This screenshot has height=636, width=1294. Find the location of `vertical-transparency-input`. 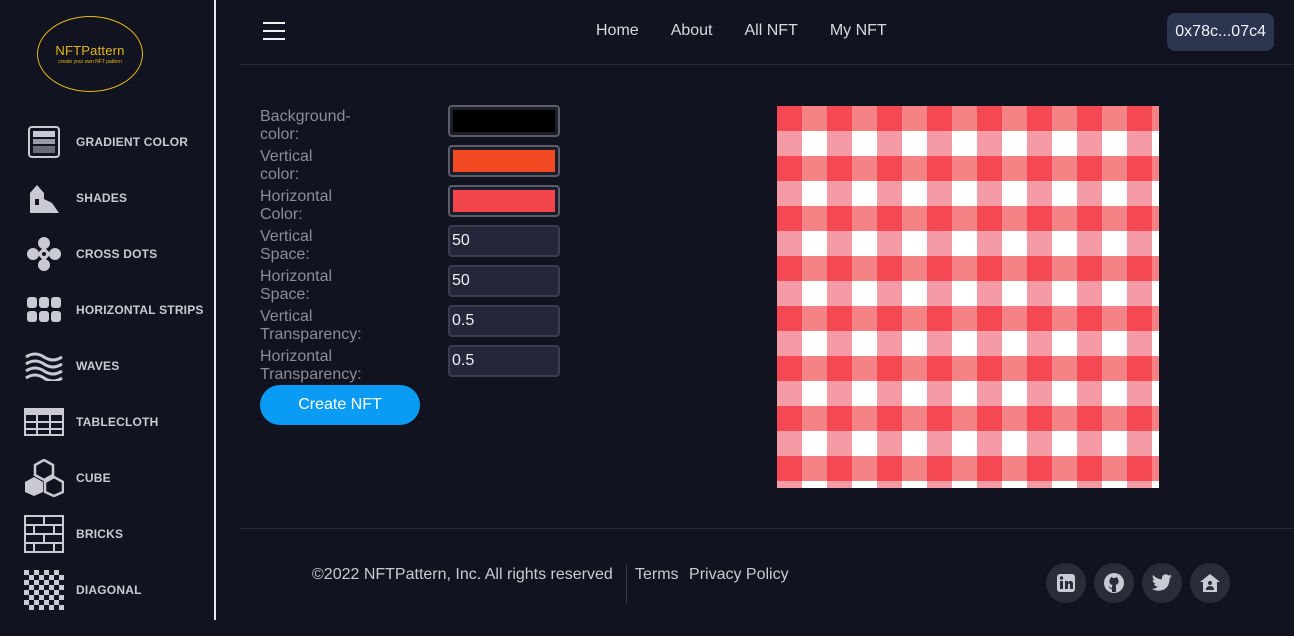

vertical-transparency-input is located at coordinates (504, 321).